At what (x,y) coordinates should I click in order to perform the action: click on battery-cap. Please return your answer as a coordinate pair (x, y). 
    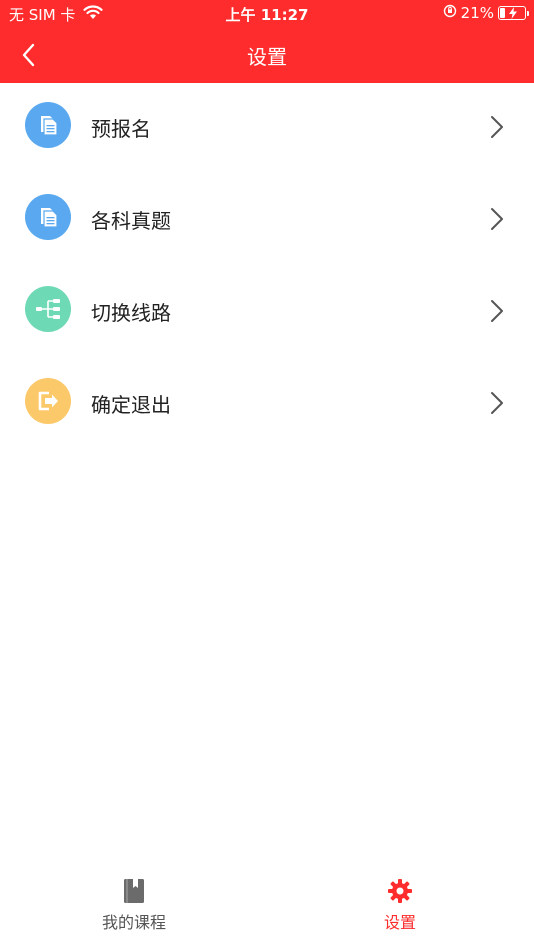
    Looking at the image, I should click on (528, 13).